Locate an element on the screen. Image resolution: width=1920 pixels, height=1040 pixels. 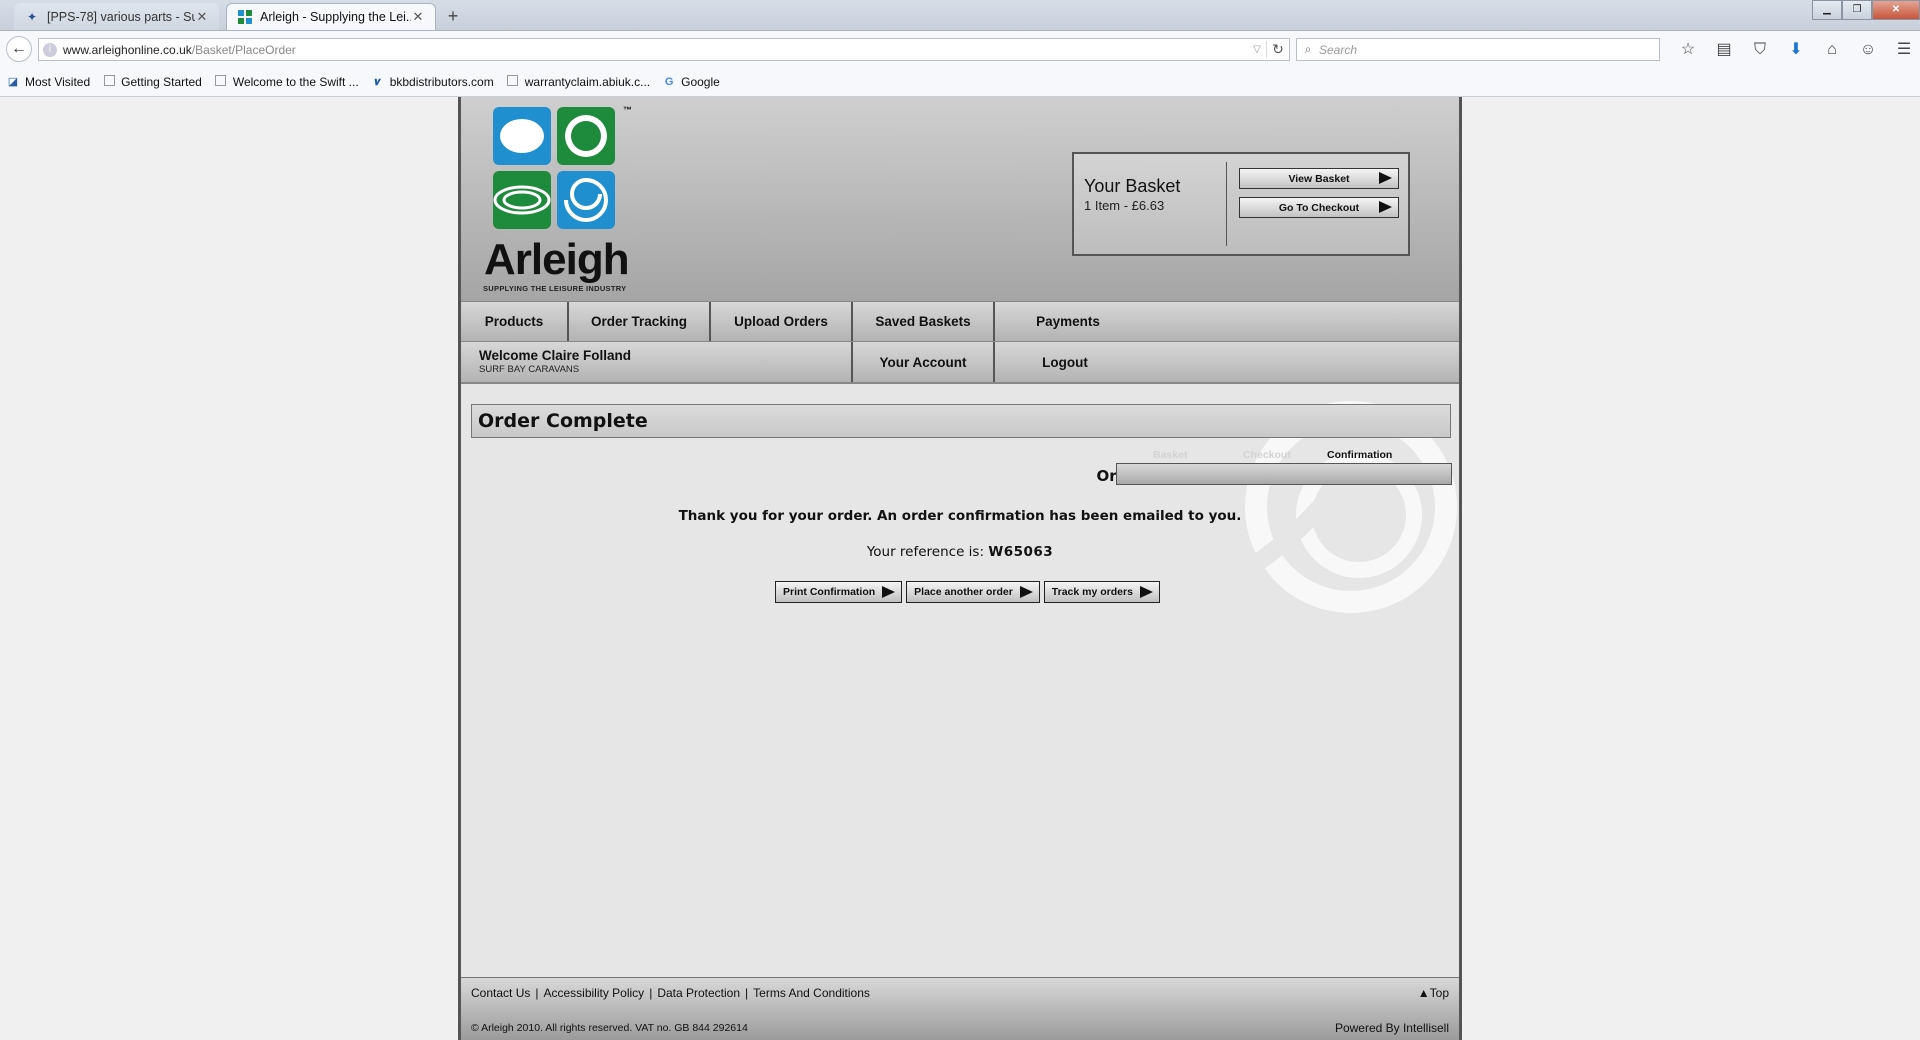
window-controls: ▁ ❐ ✕ is located at coordinates (1866, 10).